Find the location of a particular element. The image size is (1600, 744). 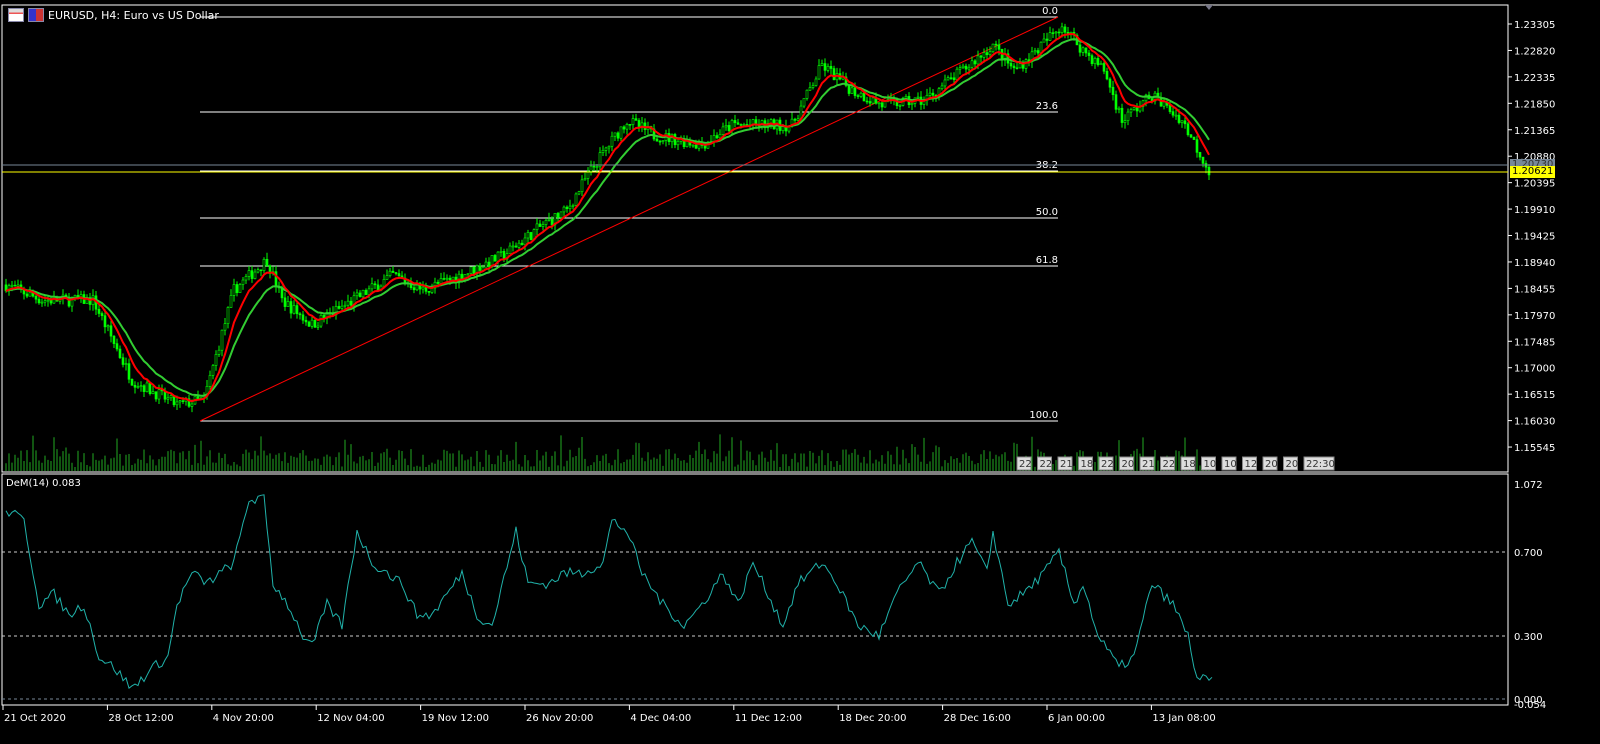

chart-title-bar: EURUSD, H4: Euro vs US Dollar is located at coordinates (113, 15).